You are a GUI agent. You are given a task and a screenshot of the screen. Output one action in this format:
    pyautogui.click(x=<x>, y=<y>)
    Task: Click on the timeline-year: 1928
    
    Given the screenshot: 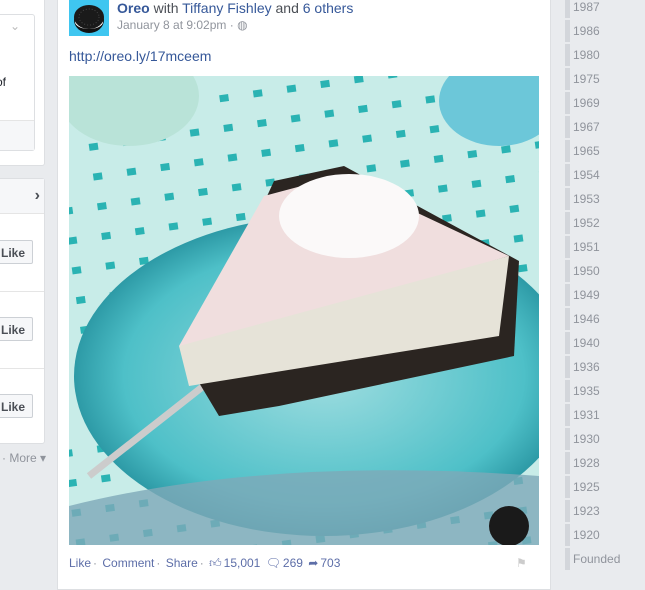 What is the action you would take?
    pyautogui.click(x=586, y=463)
    